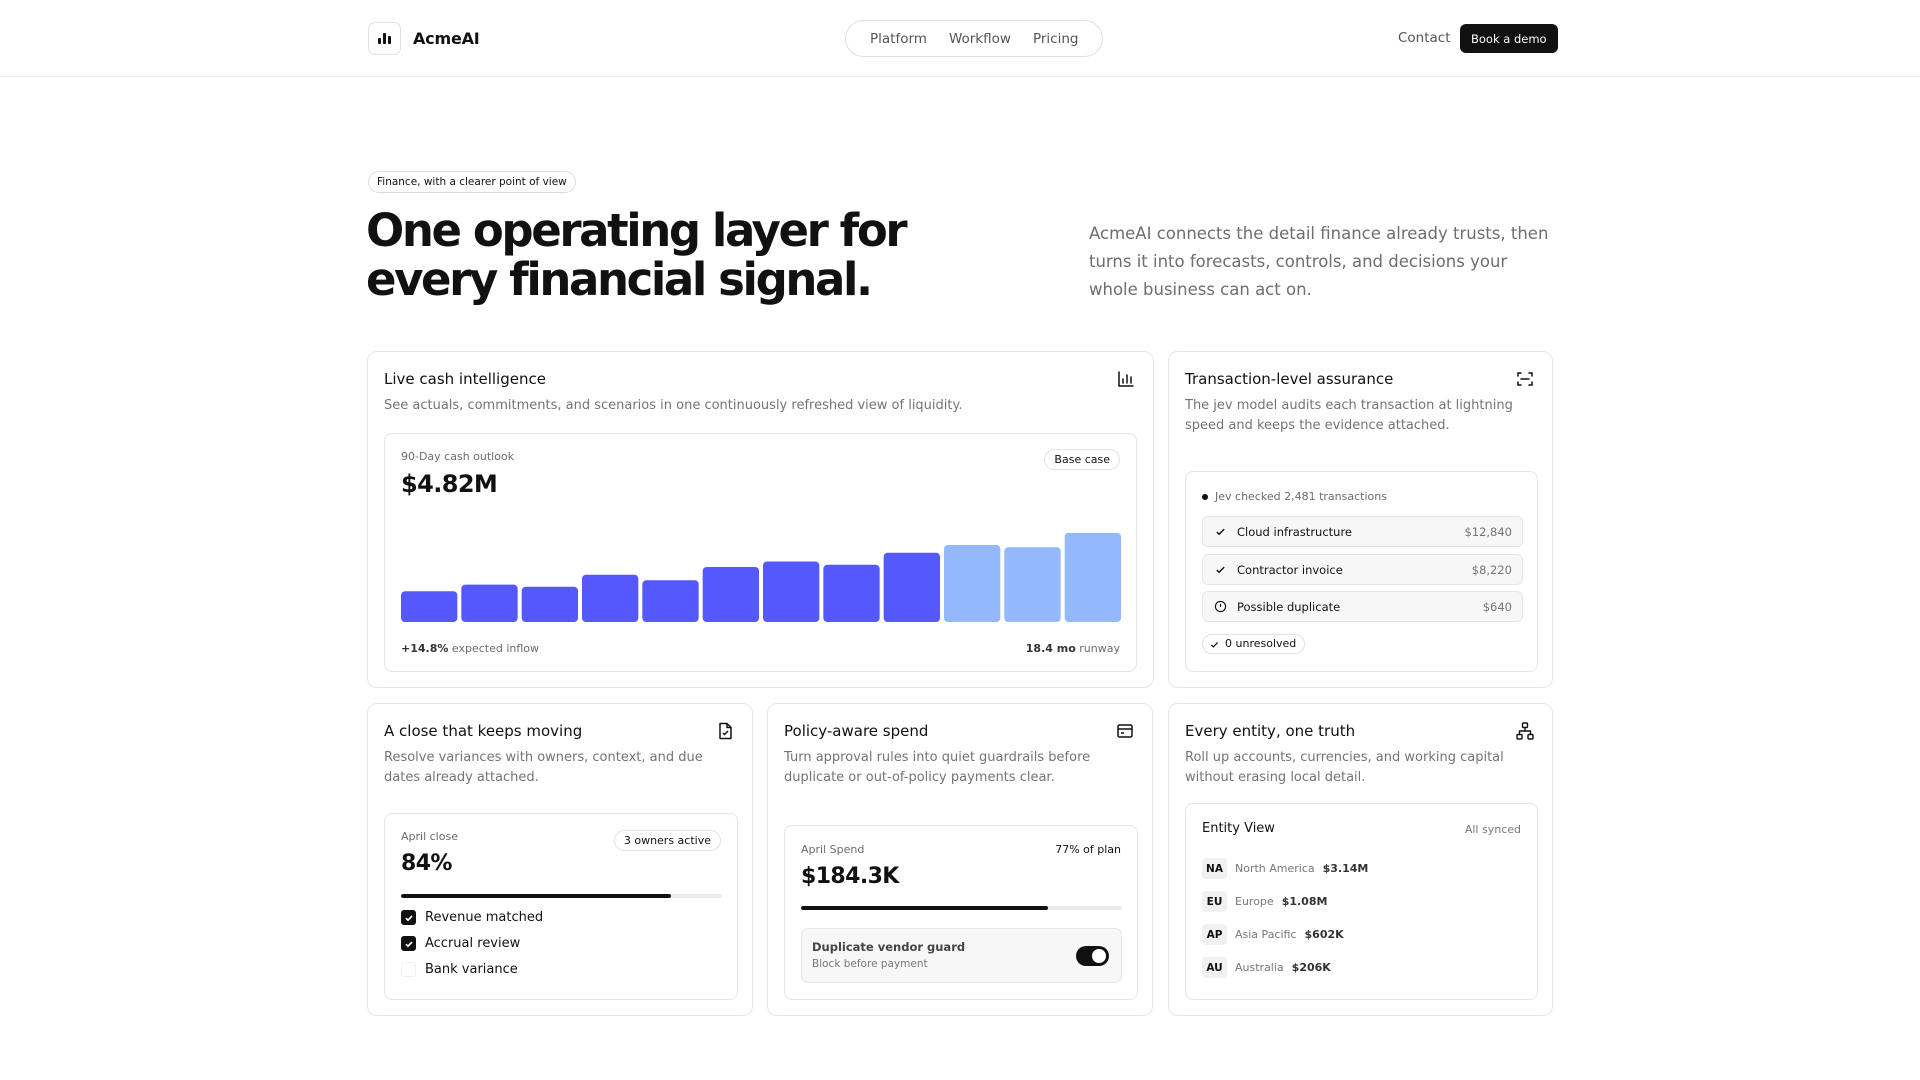 This screenshot has height=1080, width=1920. Describe the element at coordinates (667, 840) in the screenshot. I see `owners-badge: 3 owners active` at that location.